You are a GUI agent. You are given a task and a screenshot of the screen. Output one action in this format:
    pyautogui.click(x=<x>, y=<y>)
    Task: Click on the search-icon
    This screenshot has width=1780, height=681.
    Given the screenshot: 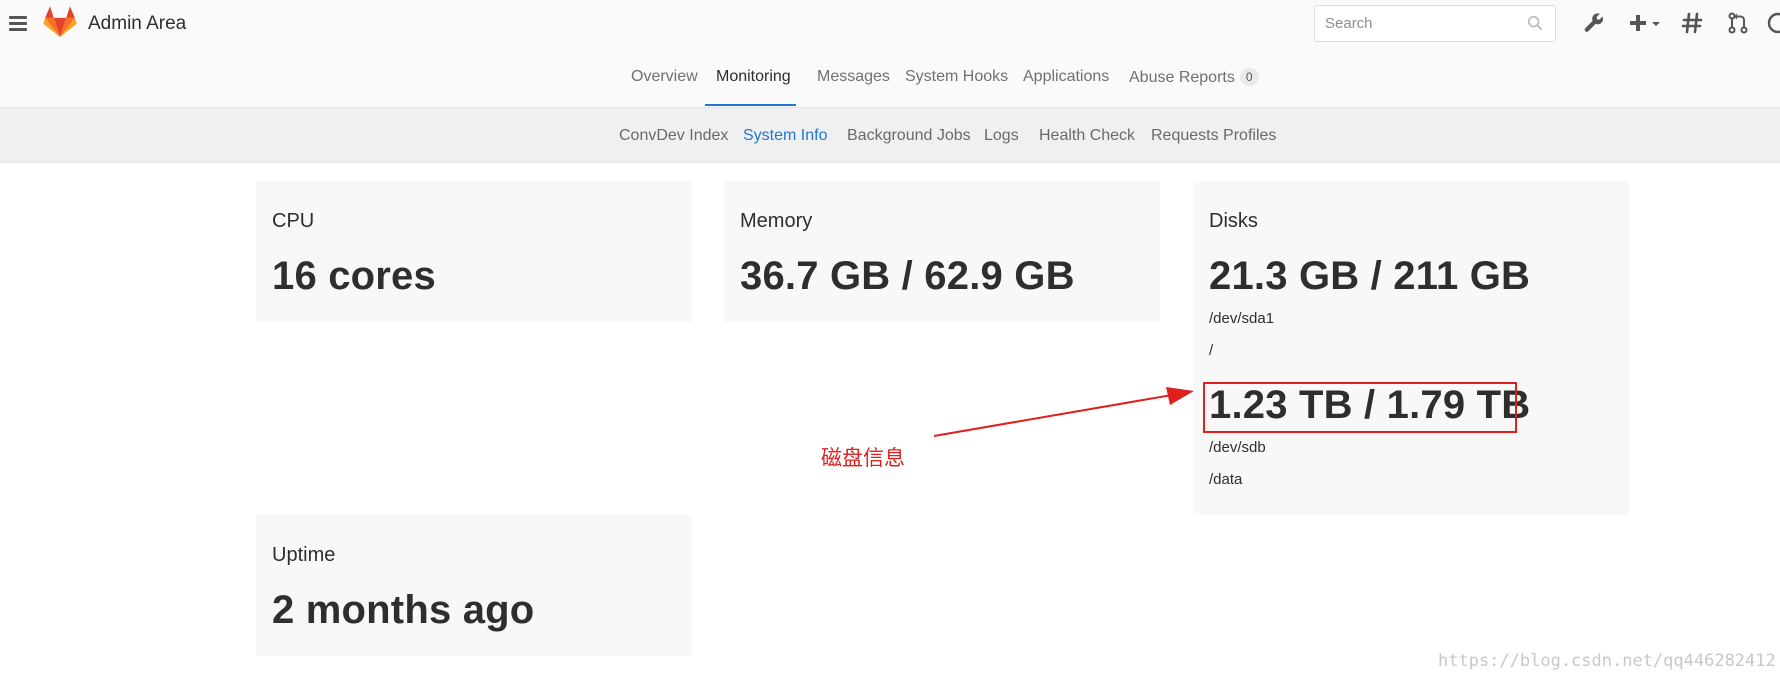 What is the action you would take?
    pyautogui.click(x=1536, y=24)
    